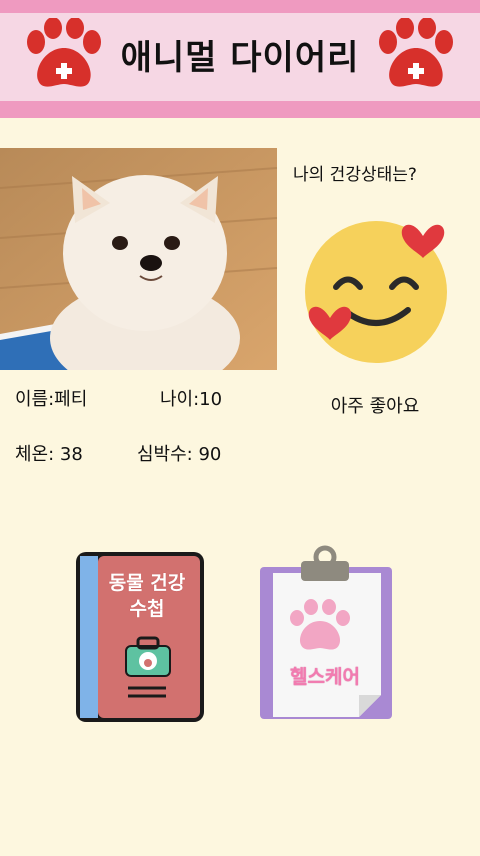  I want to click on healthcare-label: 헬스케어, so click(325, 677).